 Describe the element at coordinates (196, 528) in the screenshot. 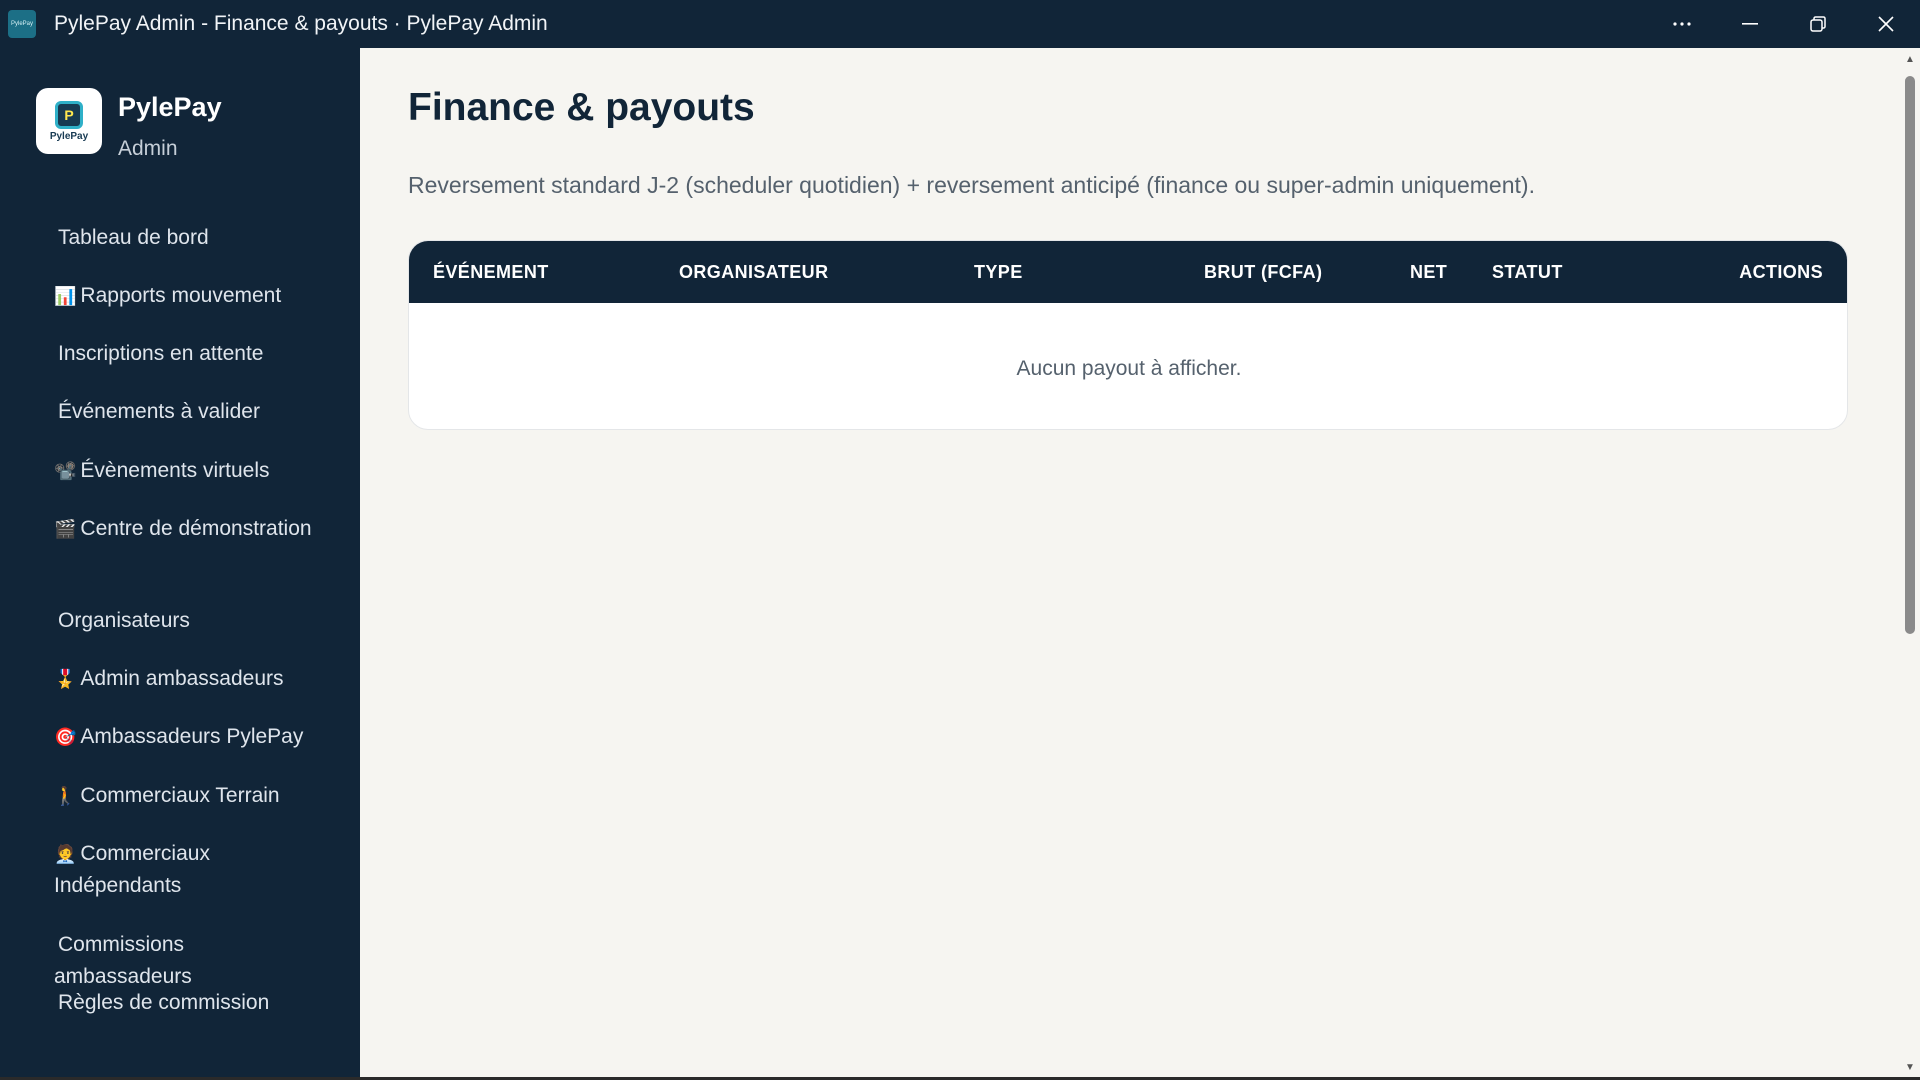

I see `sidebar-item-label: Centre de démonstration` at that location.